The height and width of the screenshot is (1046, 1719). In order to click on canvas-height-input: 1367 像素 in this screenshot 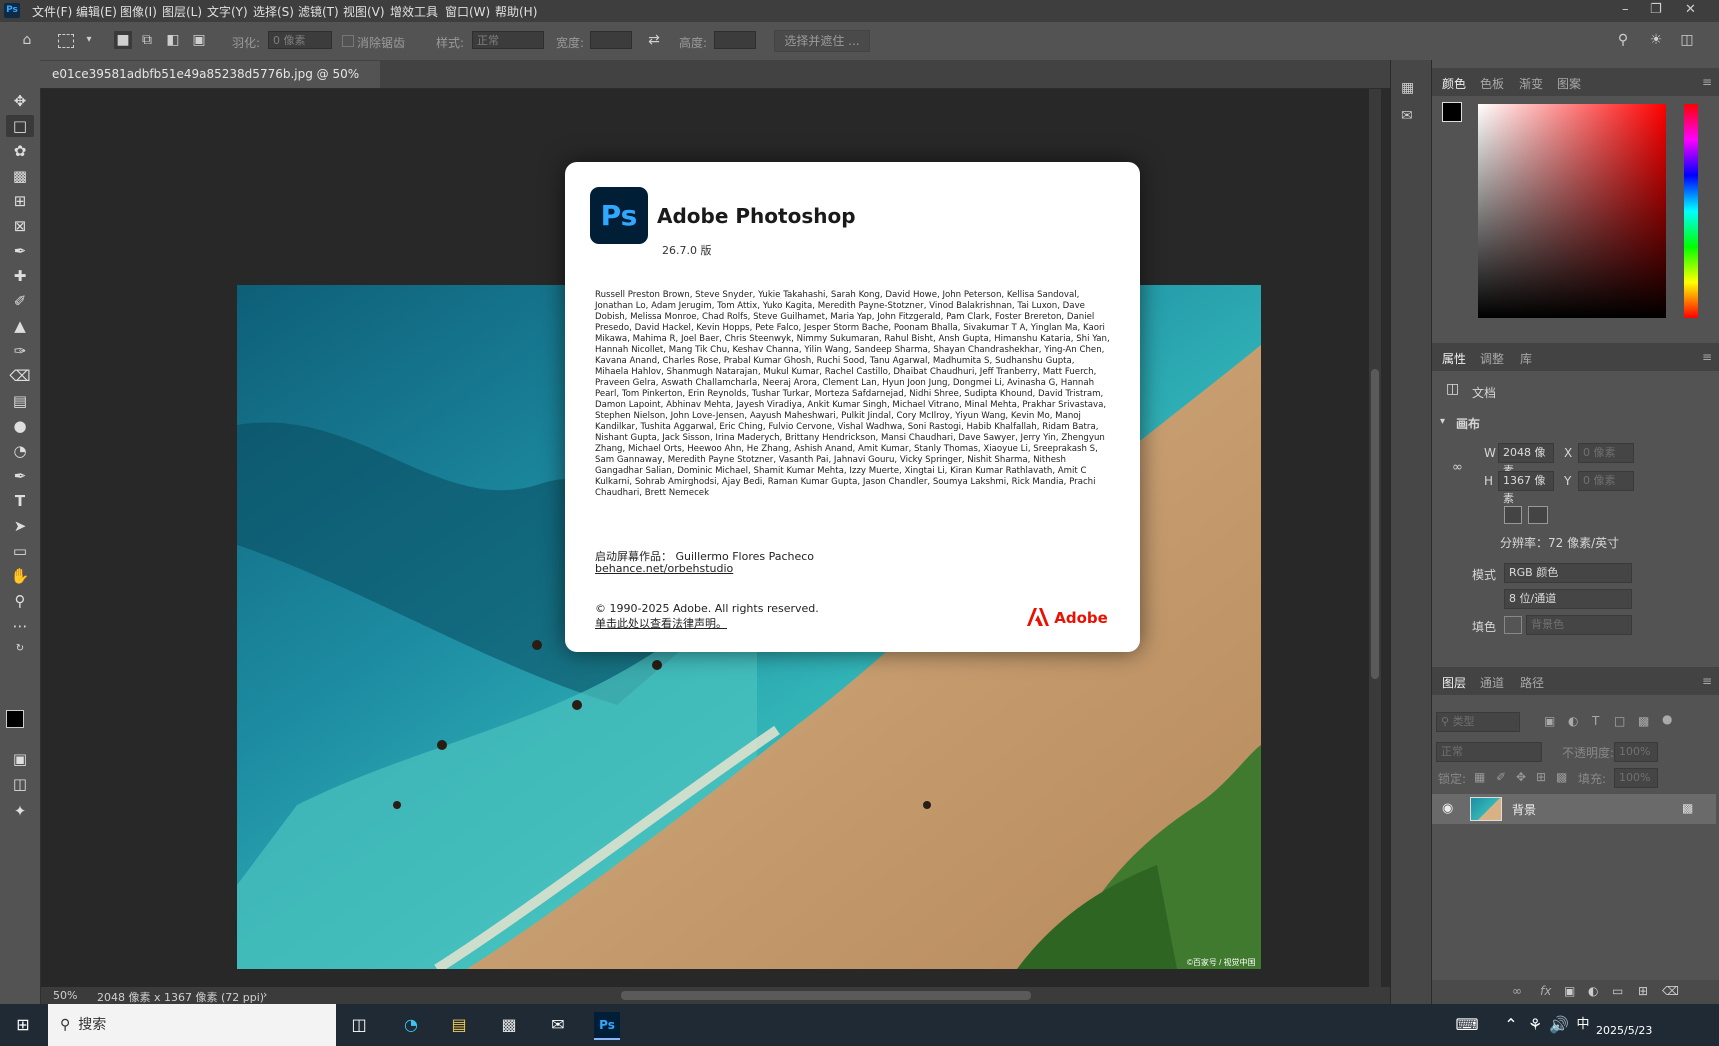, I will do `click(1526, 488)`.